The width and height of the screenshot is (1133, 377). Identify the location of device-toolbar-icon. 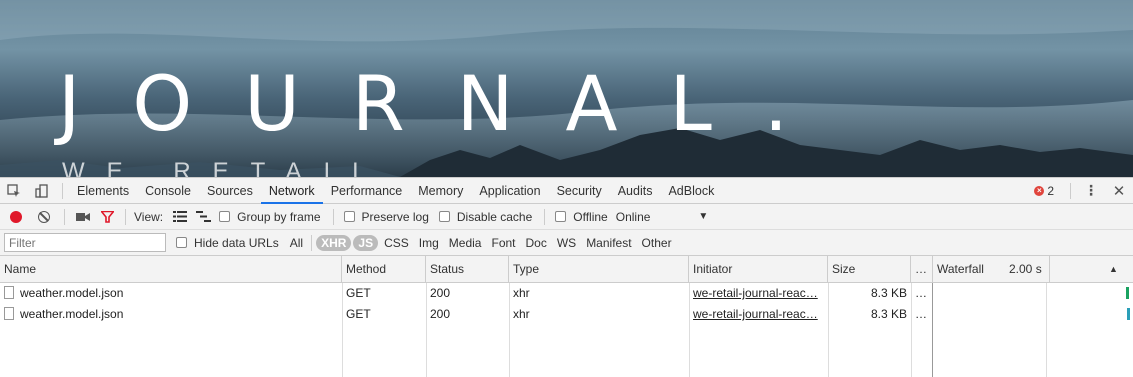
(42, 191).